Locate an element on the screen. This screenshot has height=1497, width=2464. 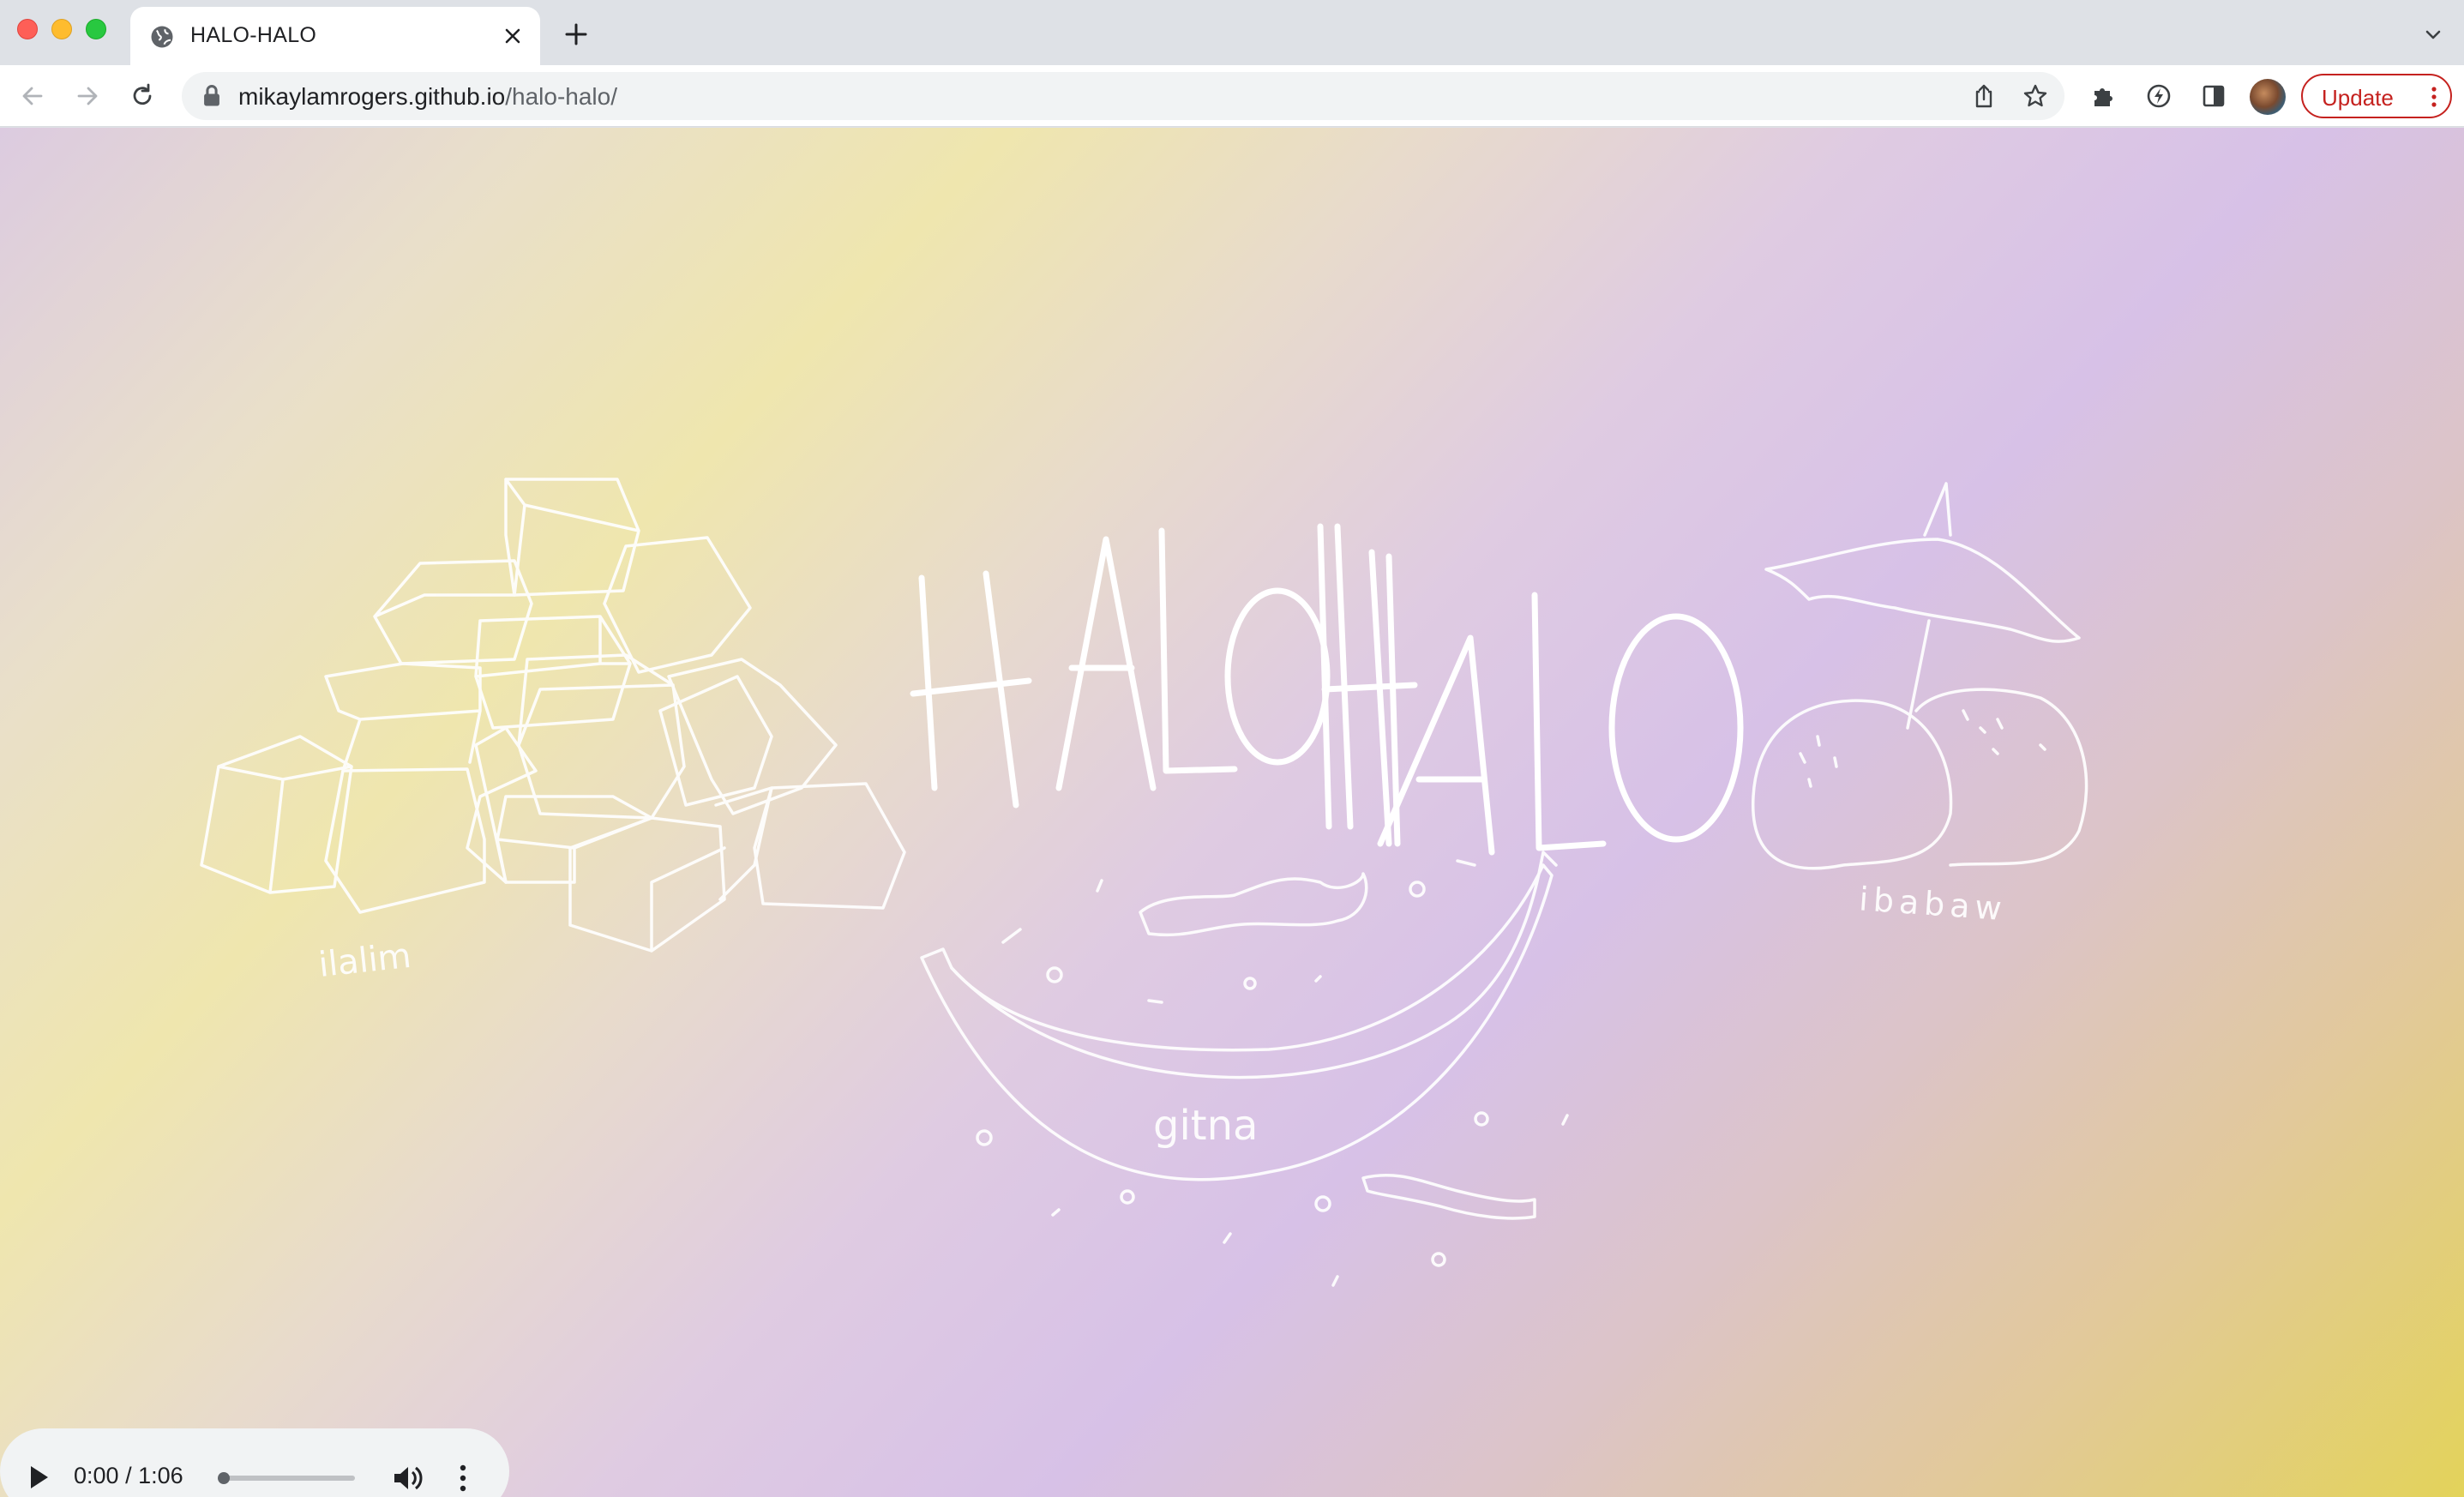
fullscreen-window-button is located at coordinates (96, 29).